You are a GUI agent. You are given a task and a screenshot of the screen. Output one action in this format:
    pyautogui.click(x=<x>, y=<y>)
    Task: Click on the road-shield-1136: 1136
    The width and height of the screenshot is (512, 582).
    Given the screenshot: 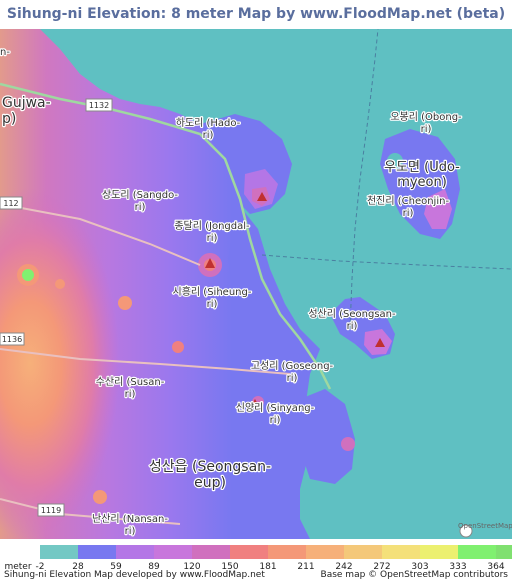 What is the action you would take?
    pyautogui.click(x=12, y=339)
    